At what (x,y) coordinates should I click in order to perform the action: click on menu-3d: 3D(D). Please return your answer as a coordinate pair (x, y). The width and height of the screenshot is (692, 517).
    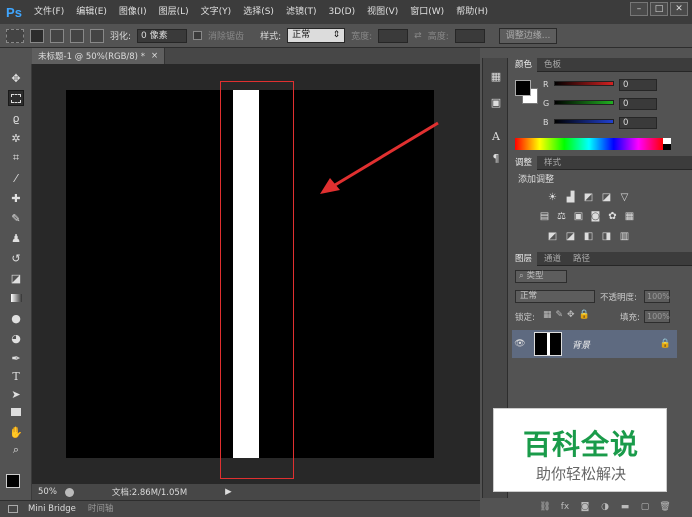
    Looking at the image, I should click on (341, 12).